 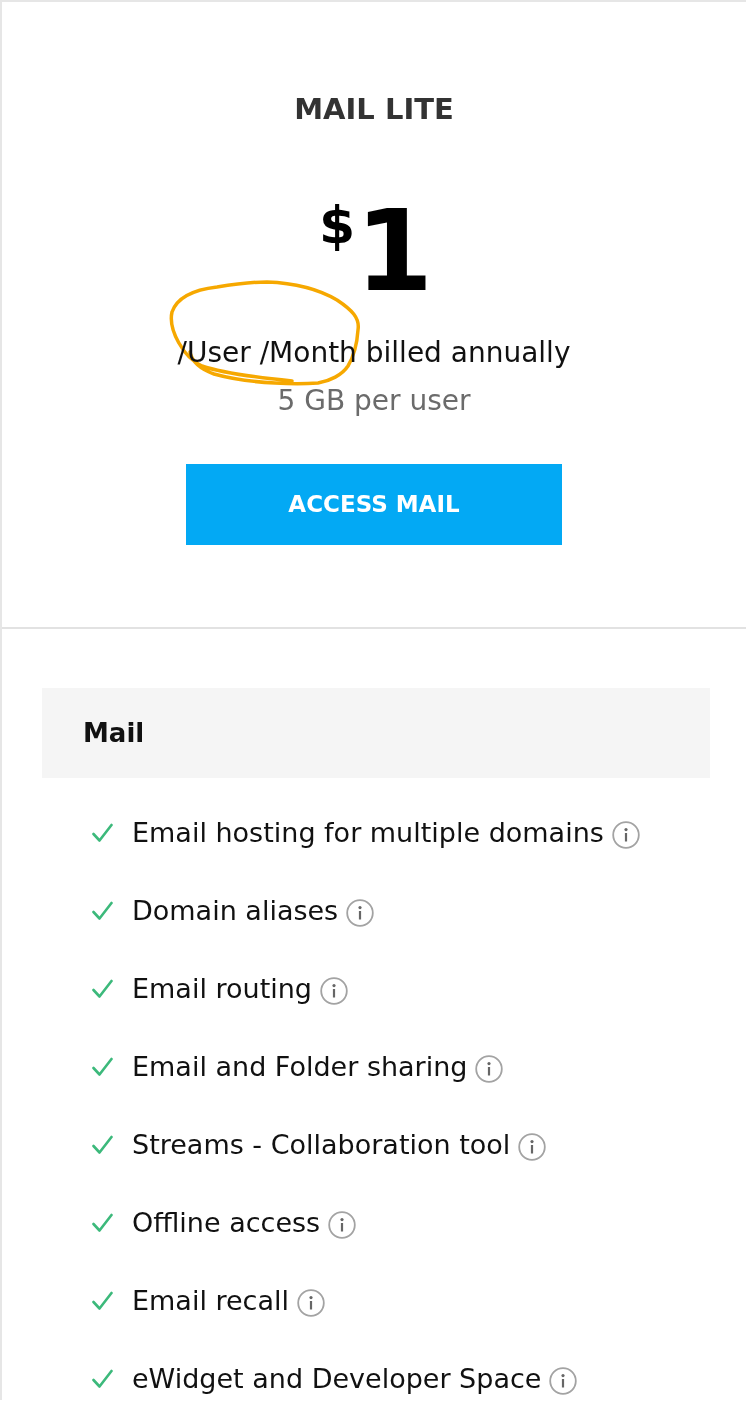 What do you see at coordinates (337, 225) in the screenshot?
I see `currency-symbol: $` at bounding box center [337, 225].